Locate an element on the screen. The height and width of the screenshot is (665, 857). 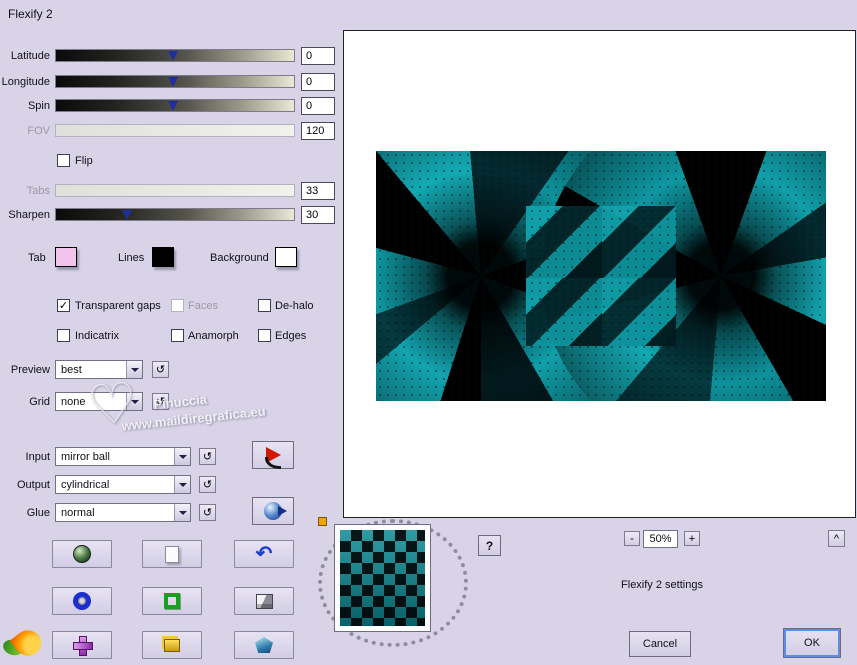
sharpen-value-input is located at coordinates (318, 215).